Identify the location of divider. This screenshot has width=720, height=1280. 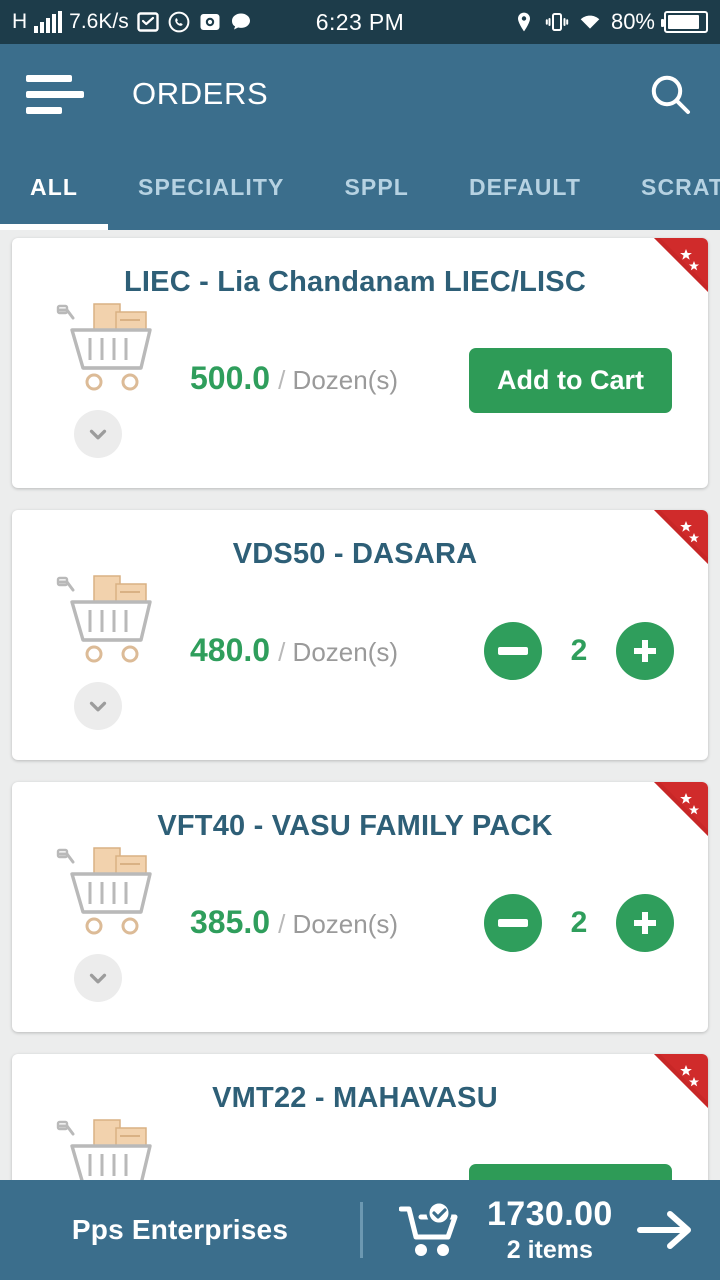
(361, 1230).